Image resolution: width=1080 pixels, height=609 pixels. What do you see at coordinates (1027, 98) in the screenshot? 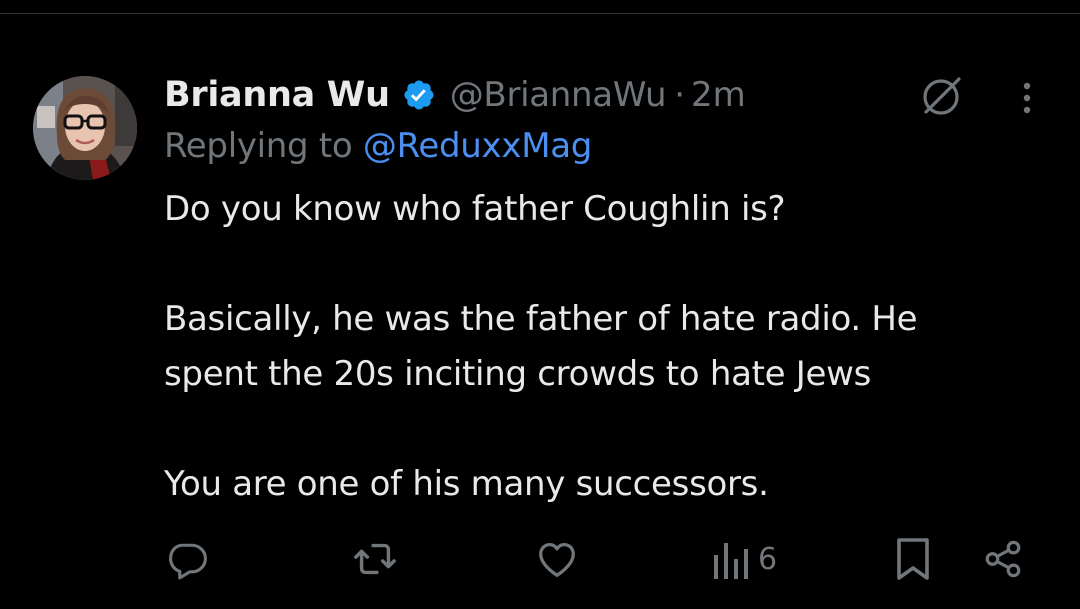
I see `more-icon` at bounding box center [1027, 98].